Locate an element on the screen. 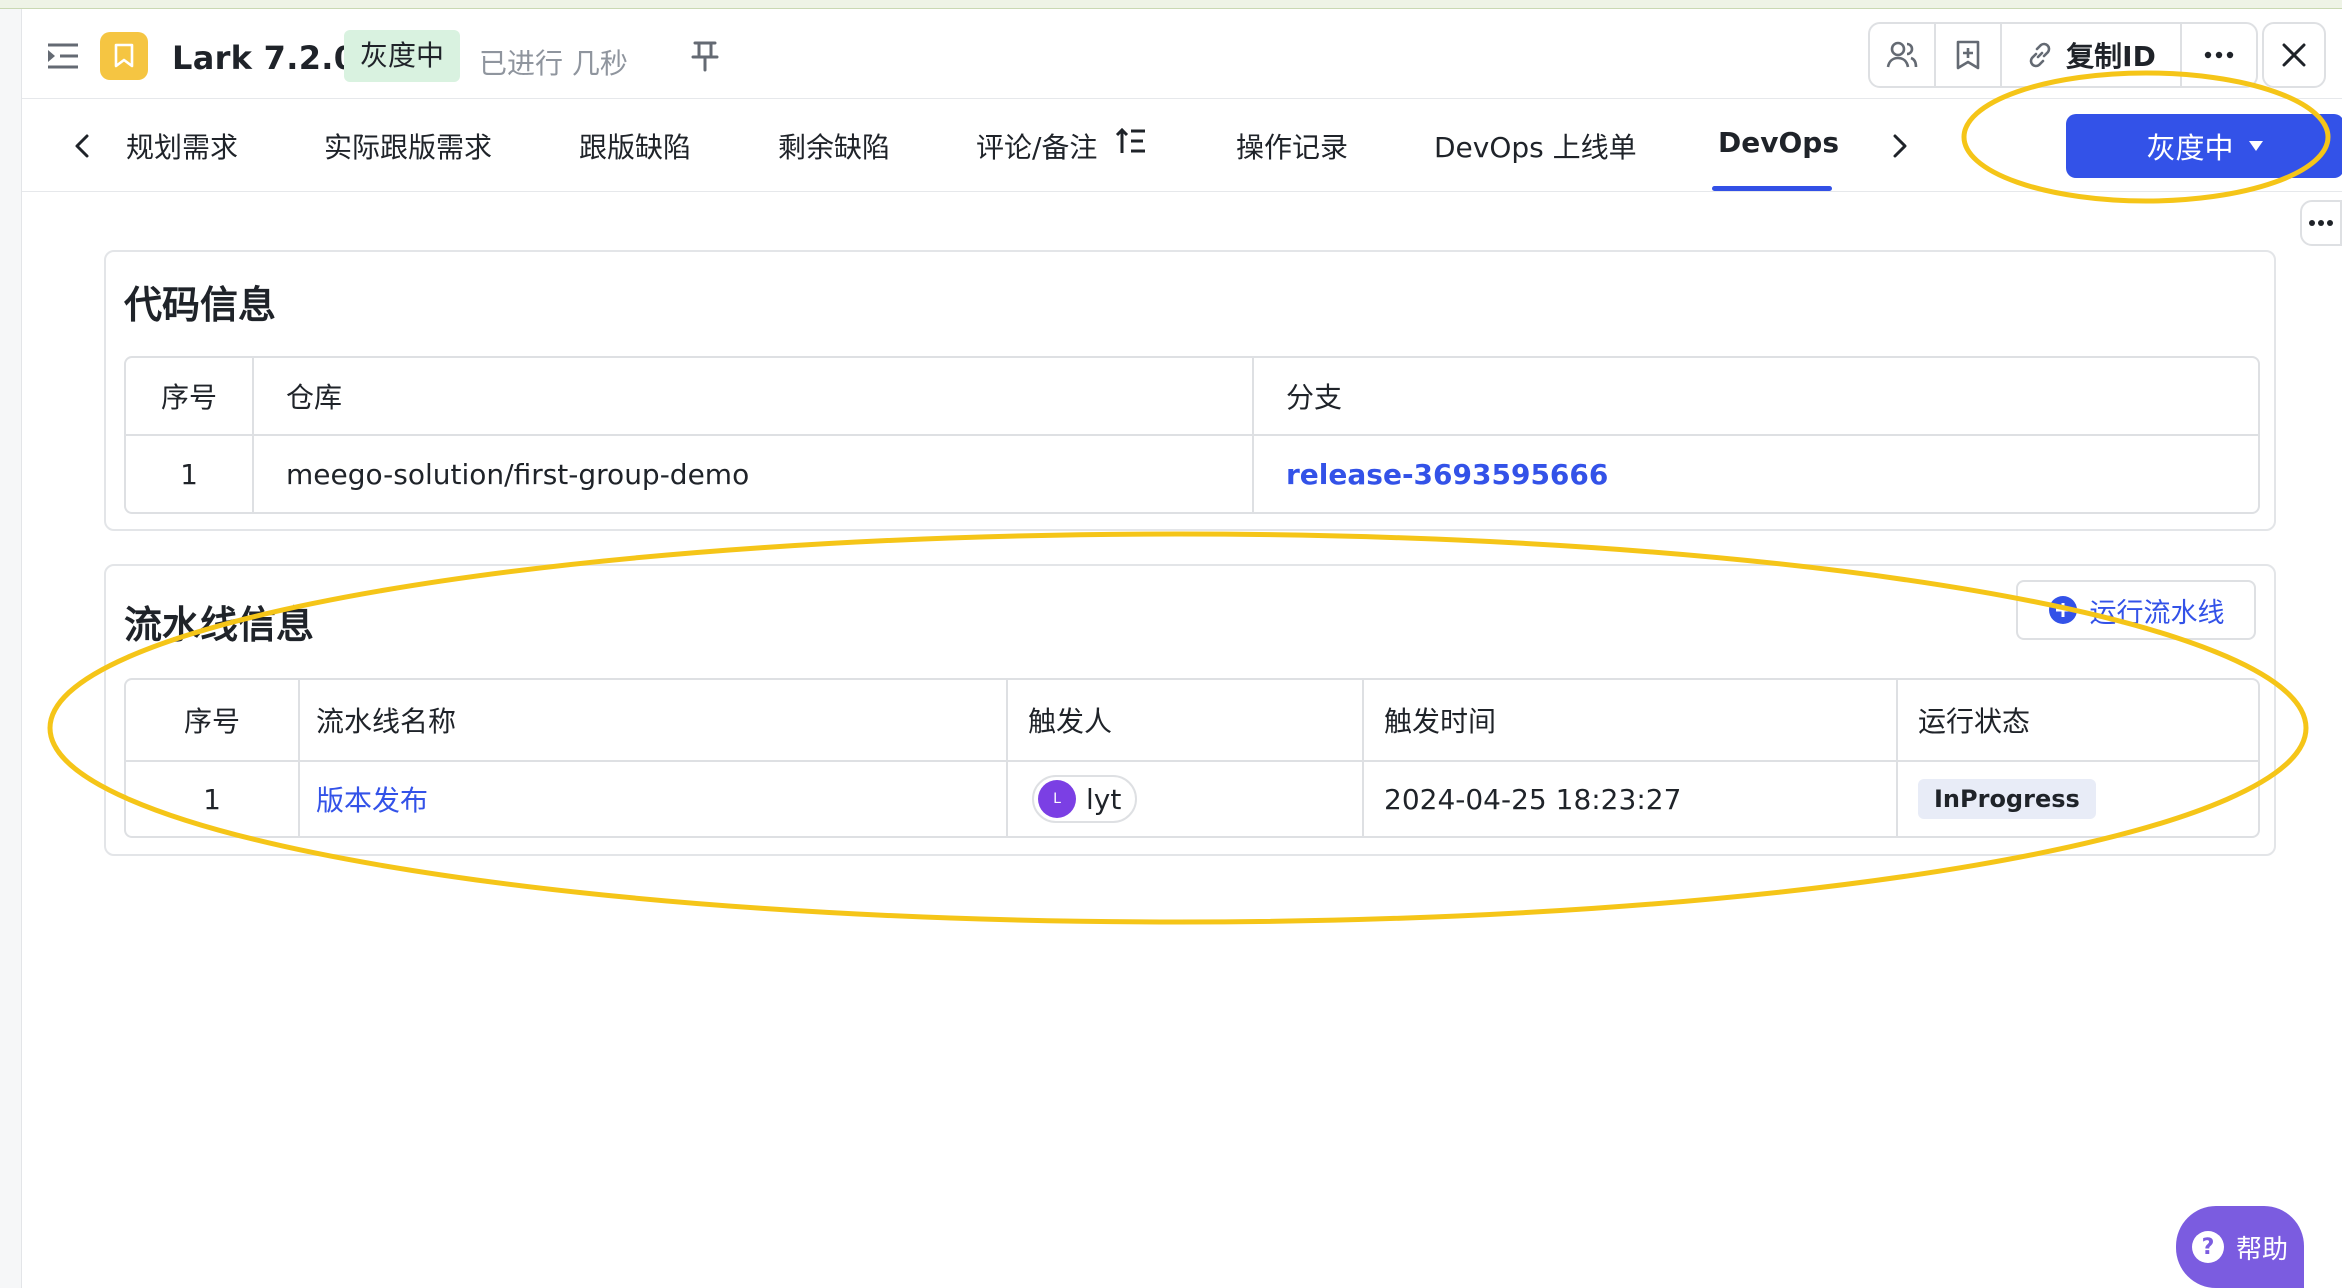 The height and width of the screenshot is (1288, 2342). pipeline-name-link: 版本发布 is located at coordinates (372, 800).